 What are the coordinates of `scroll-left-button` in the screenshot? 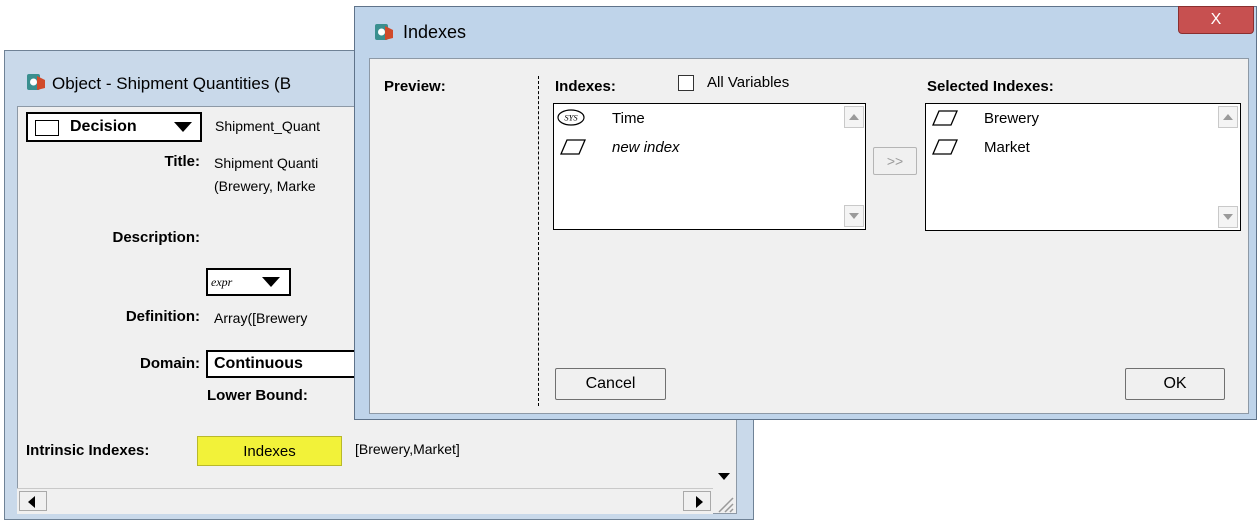 It's located at (33, 501).